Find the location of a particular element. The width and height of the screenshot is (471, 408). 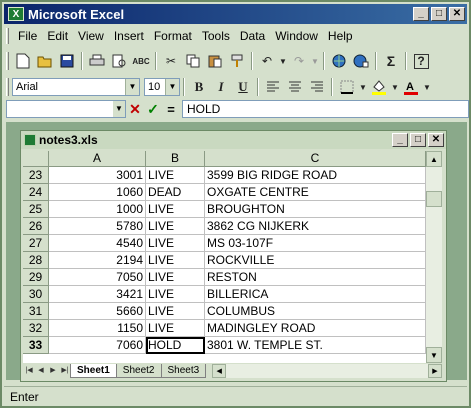

cell-a: 3001 is located at coordinates (97, 175).